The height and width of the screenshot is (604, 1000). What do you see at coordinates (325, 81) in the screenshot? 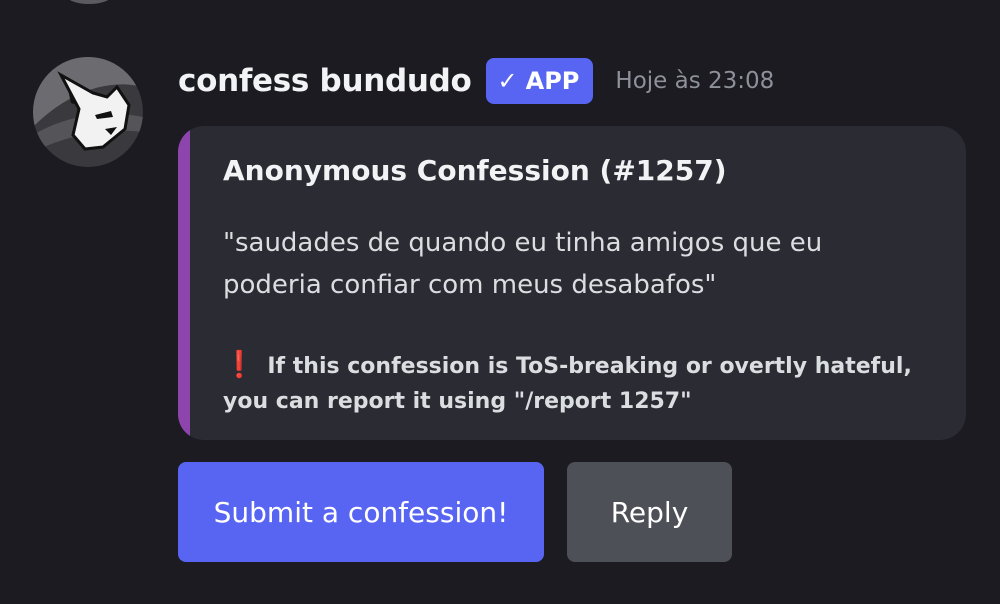
I see `author-name: confess bundudo` at bounding box center [325, 81].